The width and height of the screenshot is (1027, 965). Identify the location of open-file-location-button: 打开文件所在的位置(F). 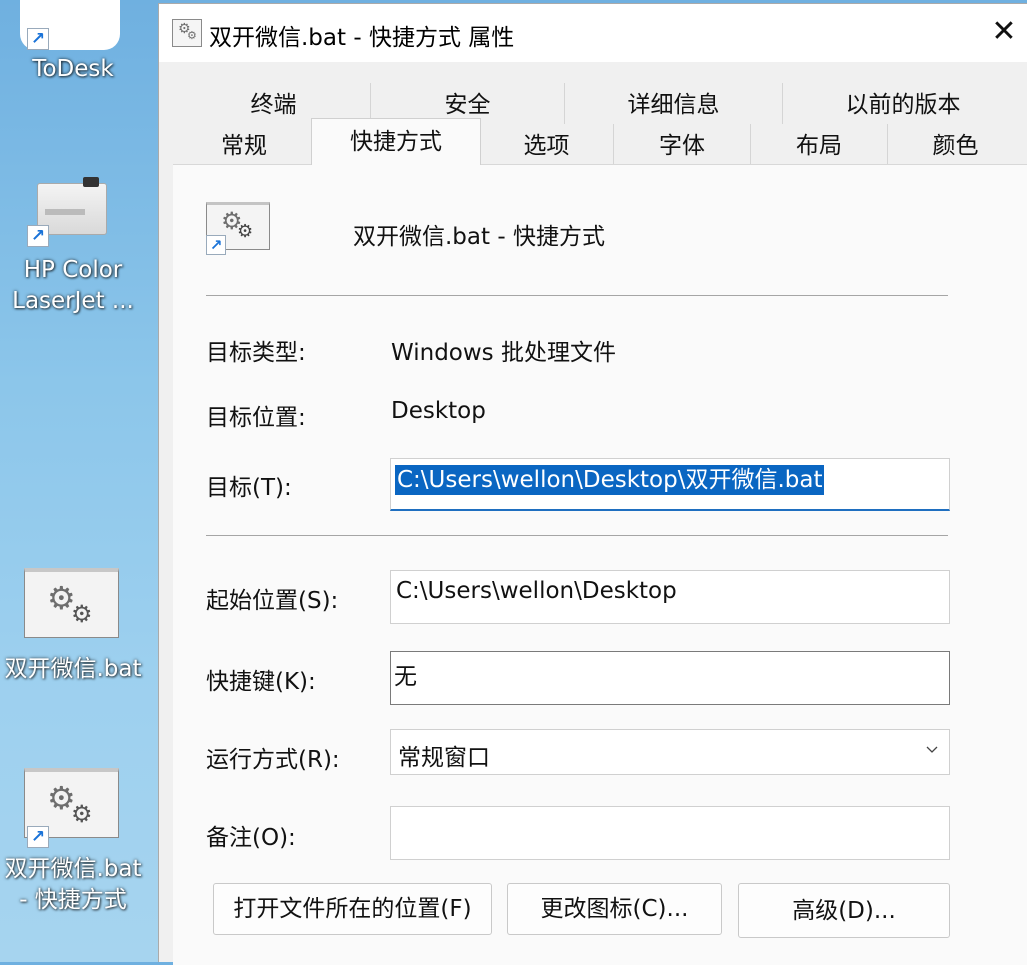
(352, 909).